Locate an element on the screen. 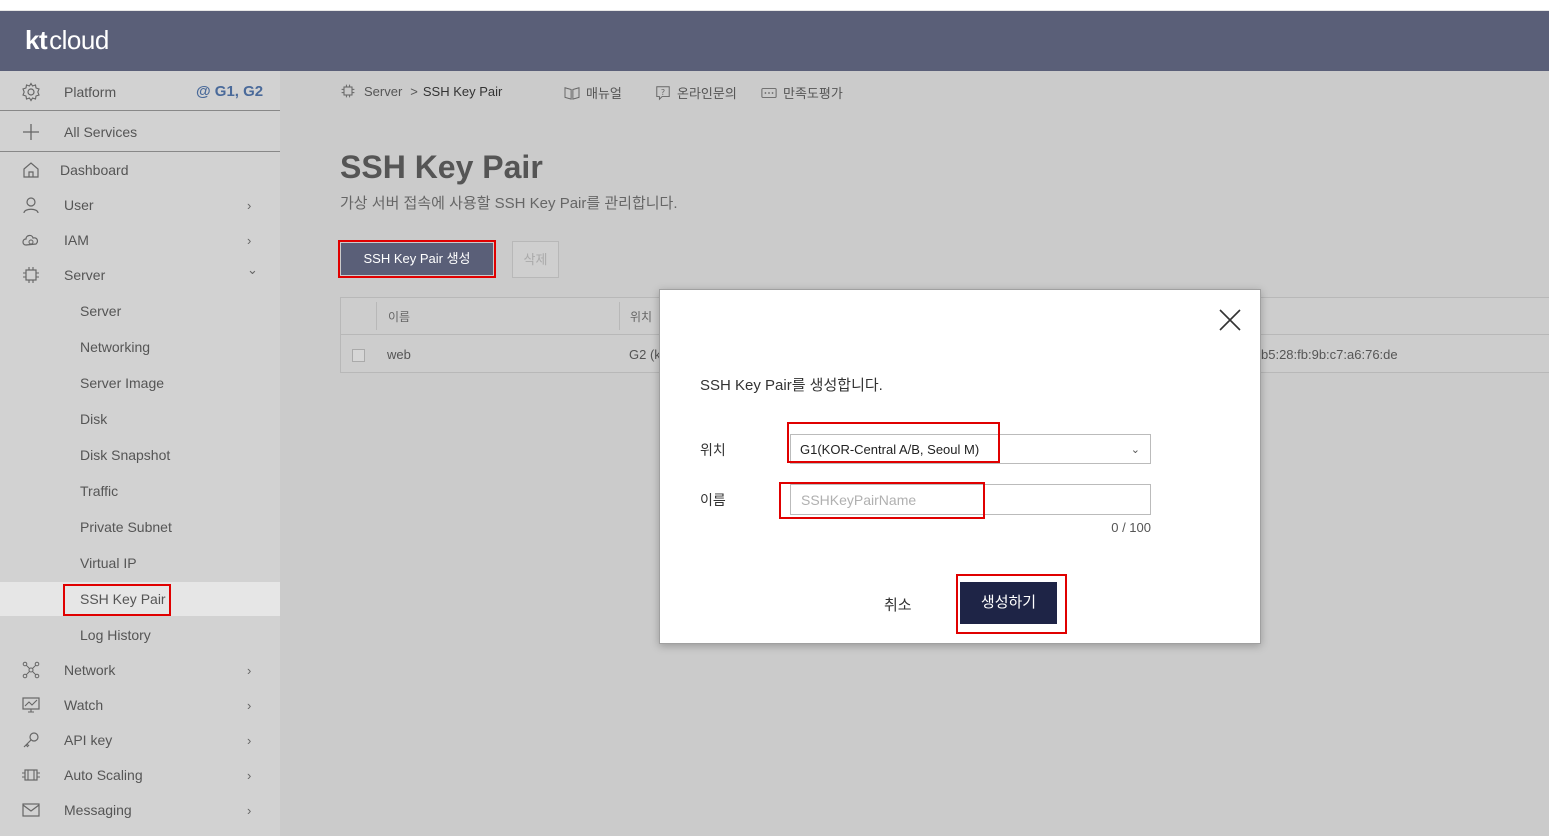  sidebar-item-label: Auto Scaling is located at coordinates (103, 775).